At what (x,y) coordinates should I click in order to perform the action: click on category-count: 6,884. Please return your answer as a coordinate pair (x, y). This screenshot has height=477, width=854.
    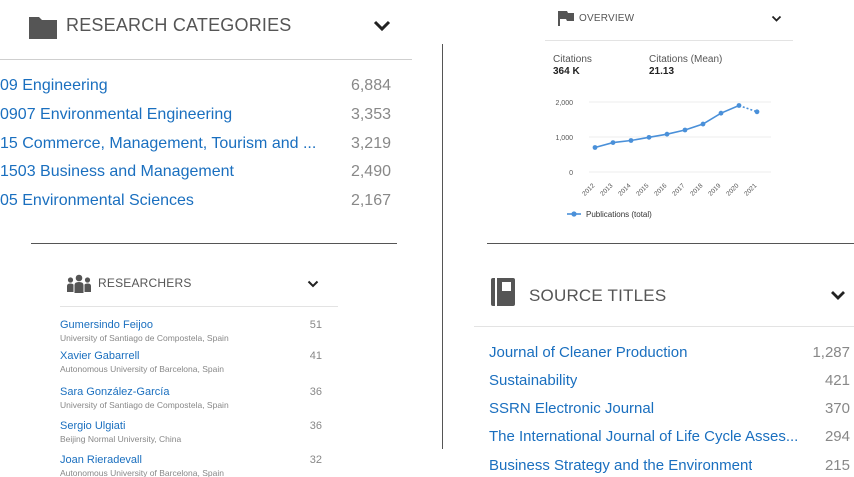
    Looking at the image, I should click on (370, 85).